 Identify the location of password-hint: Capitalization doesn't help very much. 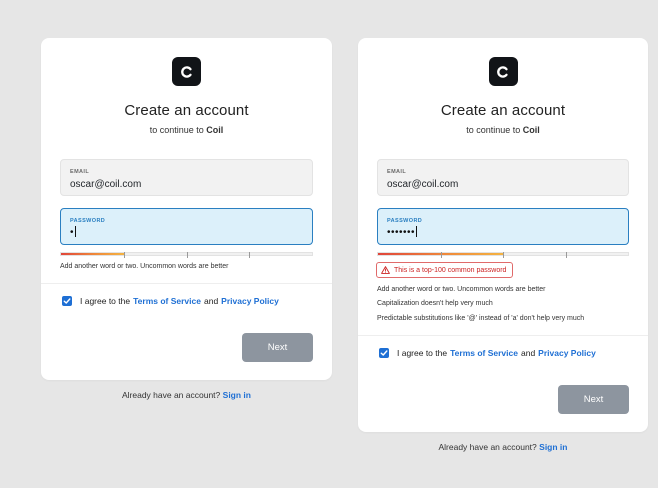
(435, 303).